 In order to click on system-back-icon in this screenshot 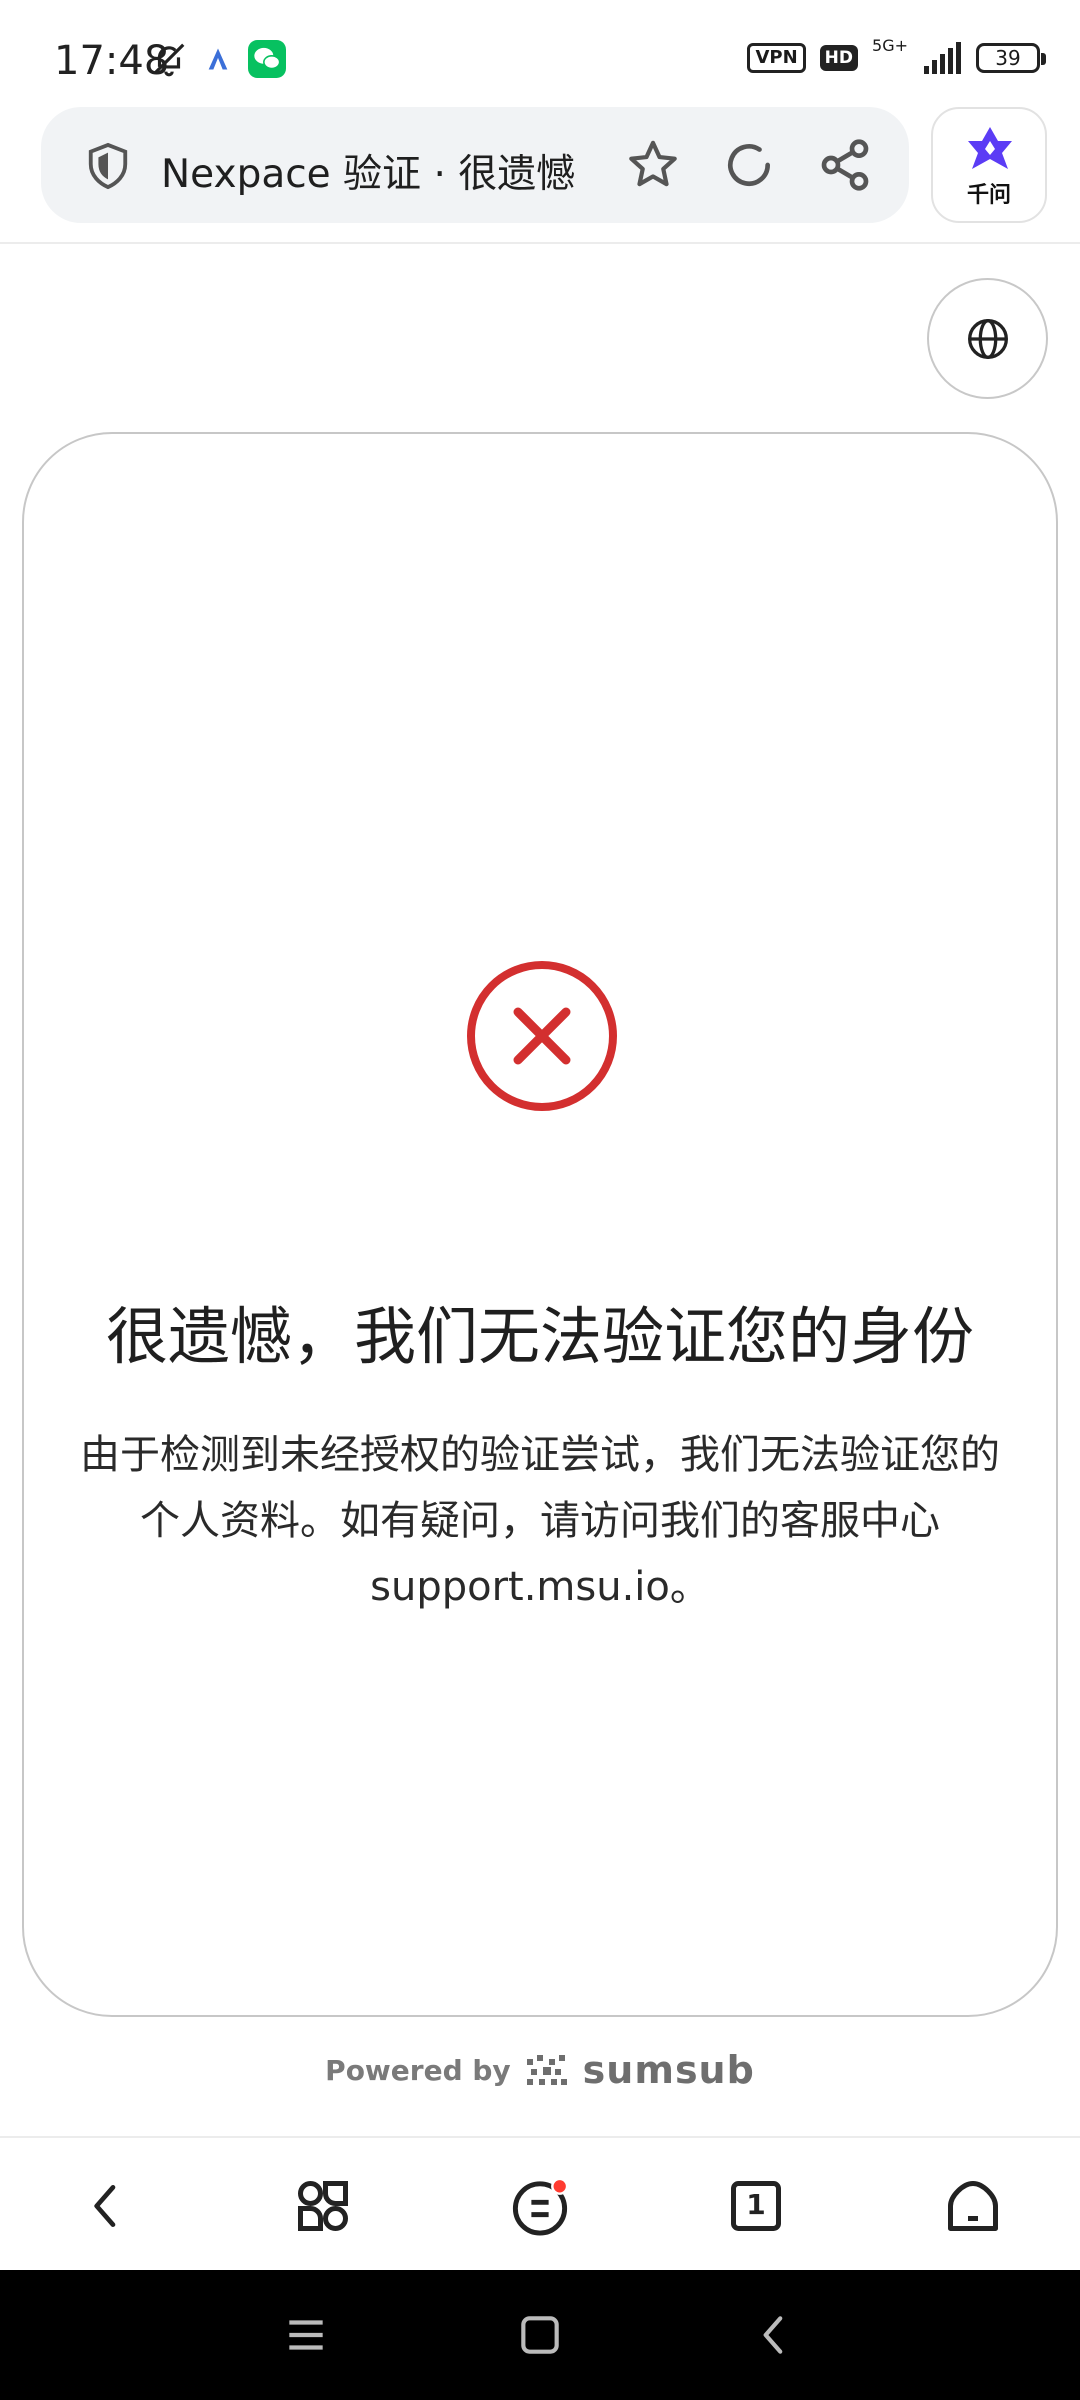, I will do `click(774, 2335)`.